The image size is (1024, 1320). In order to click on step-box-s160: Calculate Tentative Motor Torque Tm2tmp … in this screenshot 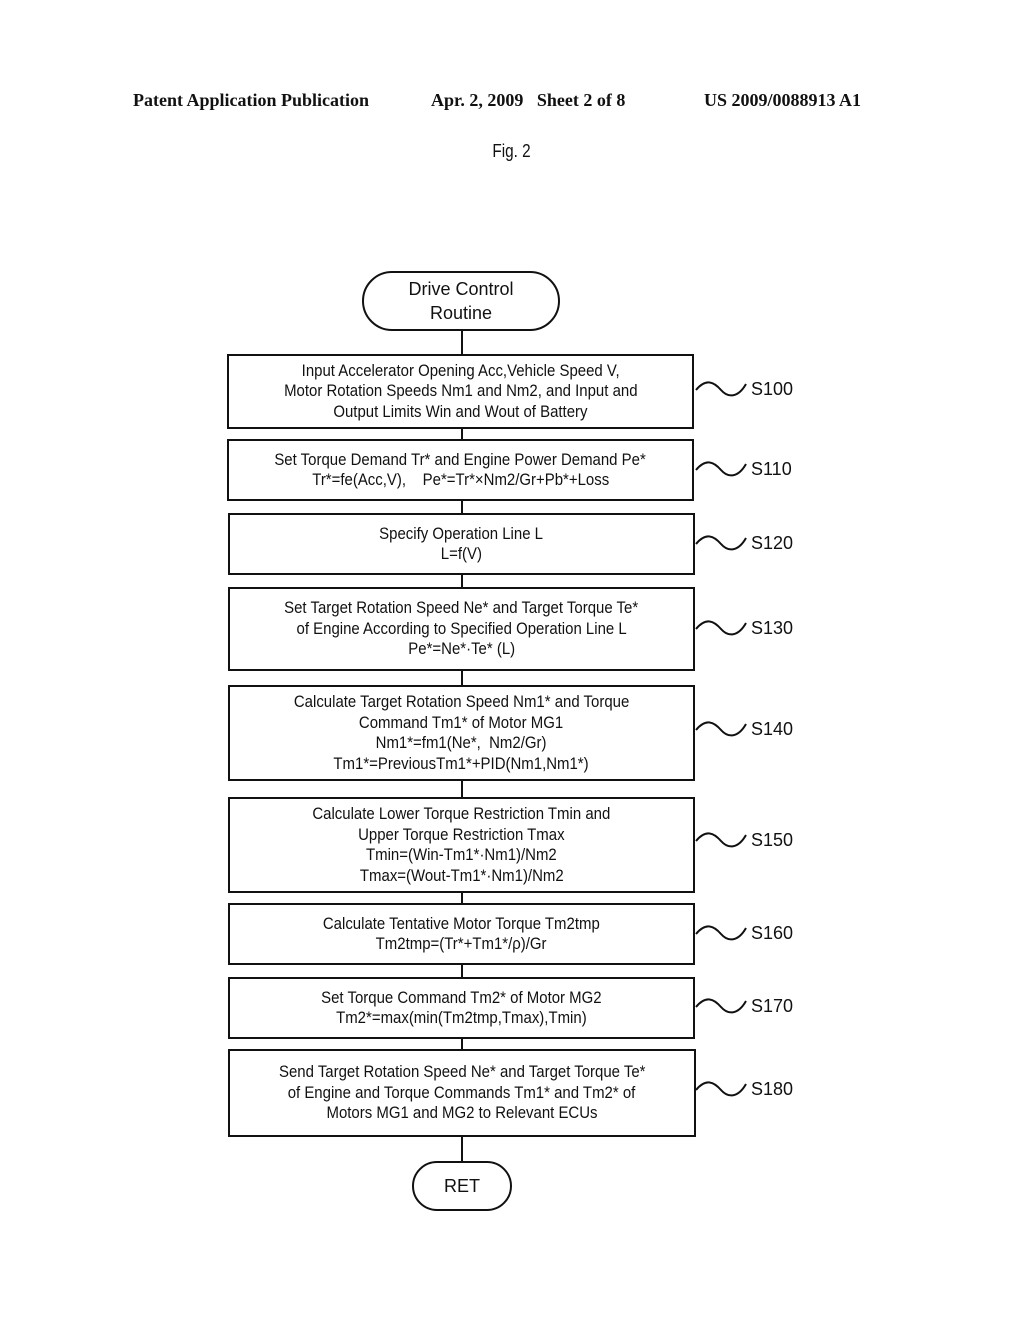, I will do `click(461, 934)`.